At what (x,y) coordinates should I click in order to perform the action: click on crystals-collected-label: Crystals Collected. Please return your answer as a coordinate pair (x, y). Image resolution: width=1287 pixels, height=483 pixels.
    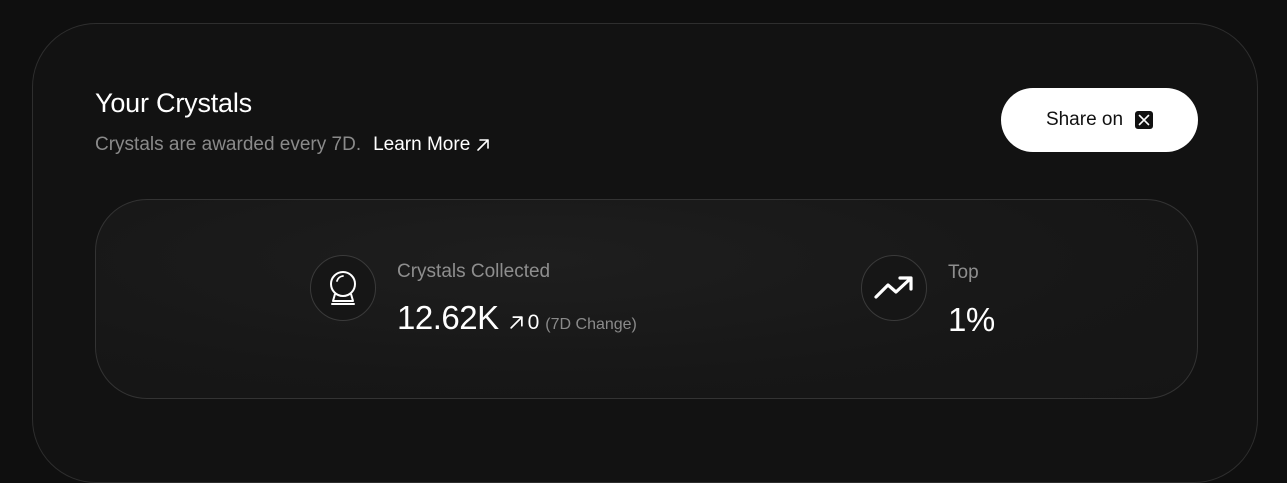
    Looking at the image, I should click on (474, 271).